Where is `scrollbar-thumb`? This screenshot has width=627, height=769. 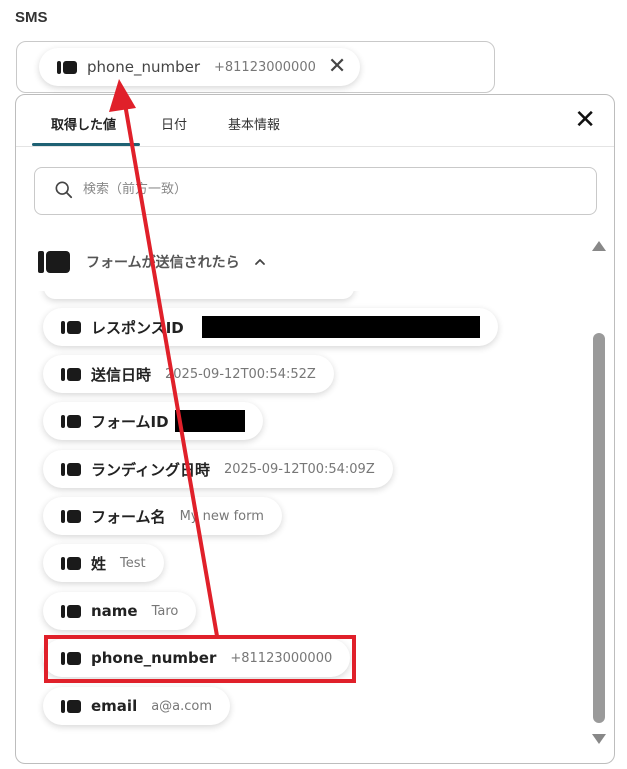 scrollbar-thumb is located at coordinates (599, 528).